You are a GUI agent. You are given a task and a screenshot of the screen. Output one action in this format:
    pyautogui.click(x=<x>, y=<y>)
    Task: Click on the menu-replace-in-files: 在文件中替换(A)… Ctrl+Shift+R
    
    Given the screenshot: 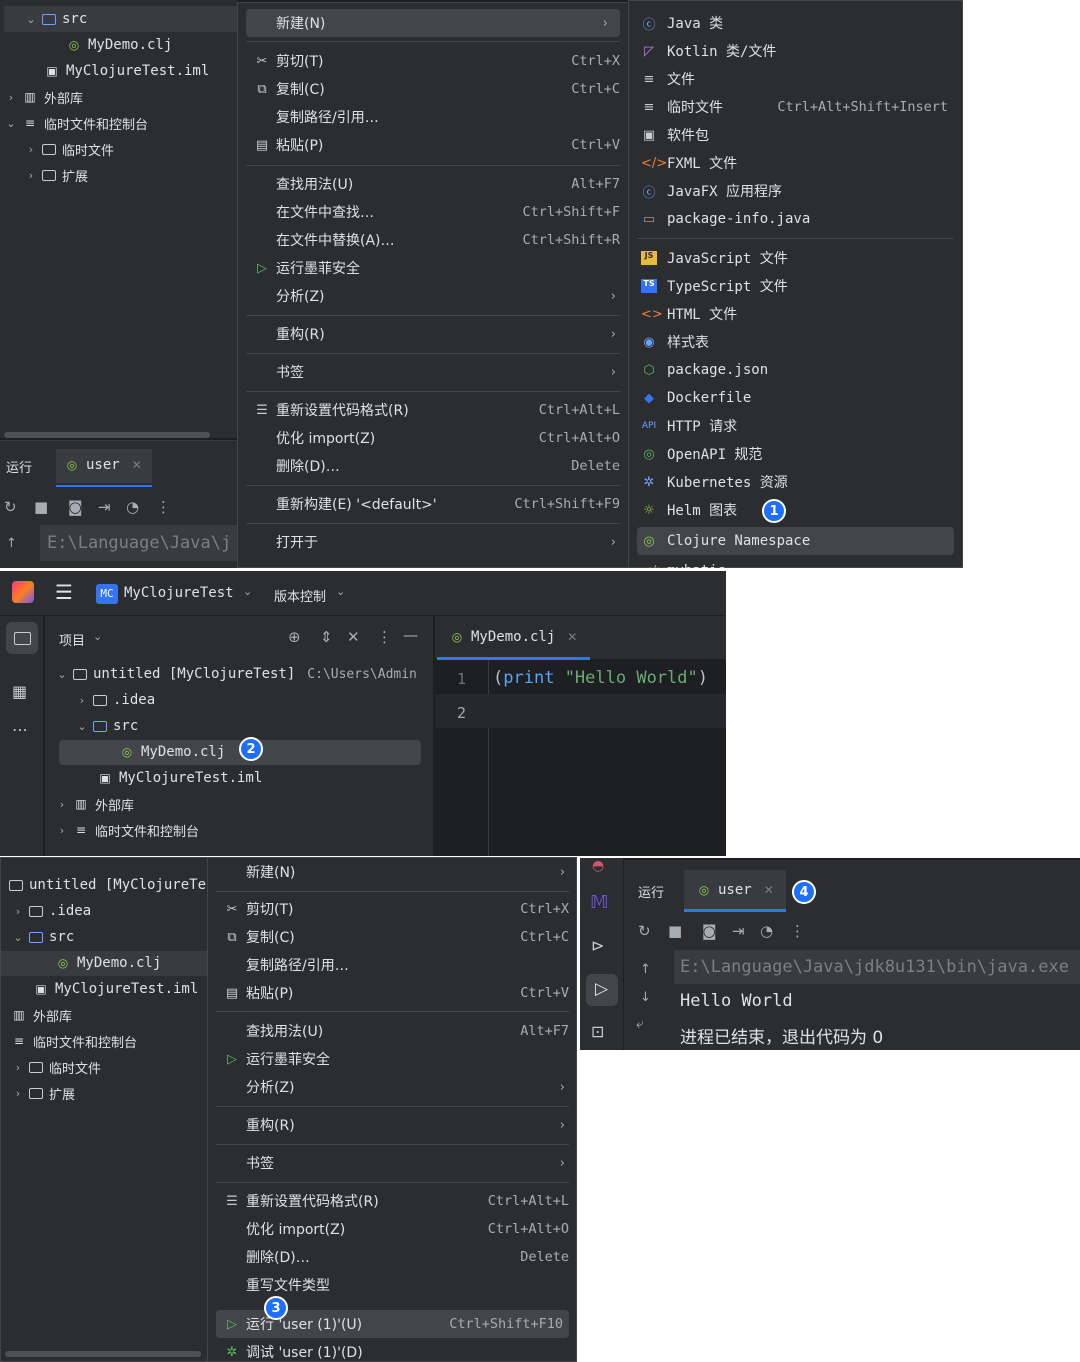 What is the action you would take?
    pyautogui.click(x=433, y=240)
    